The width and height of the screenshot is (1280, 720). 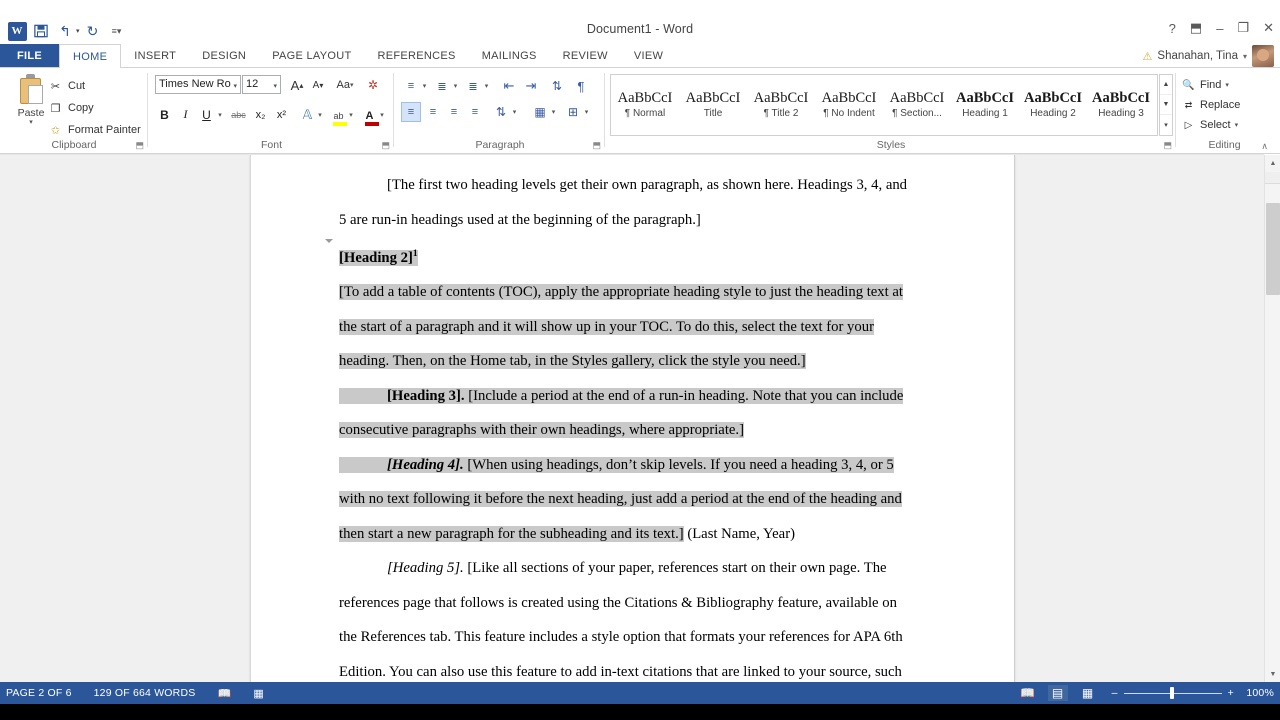 What do you see at coordinates (1172, 28) in the screenshot?
I see `help-button: ?` at bounding box center [1172, 28].